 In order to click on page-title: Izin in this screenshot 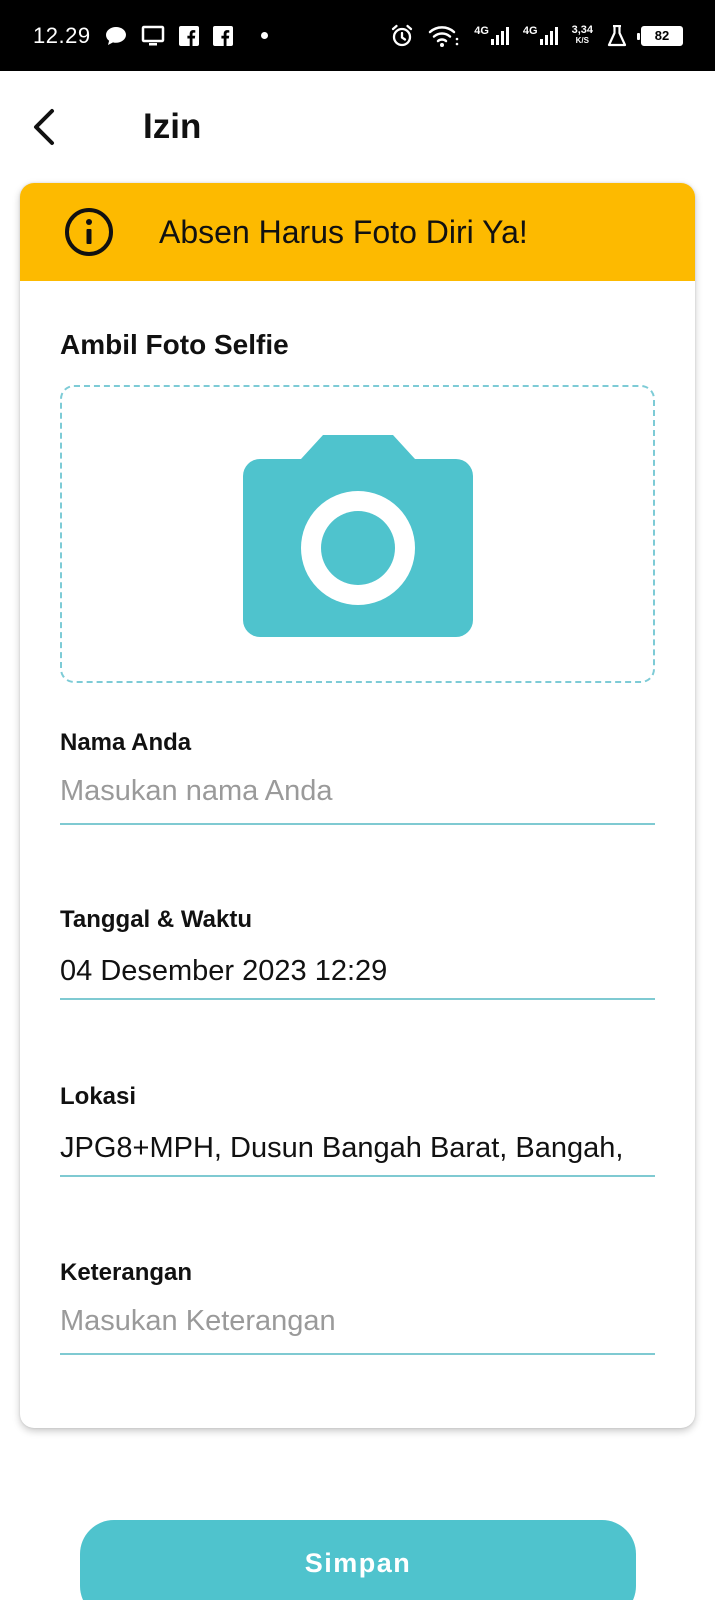, I will do `click(172, 126)`.